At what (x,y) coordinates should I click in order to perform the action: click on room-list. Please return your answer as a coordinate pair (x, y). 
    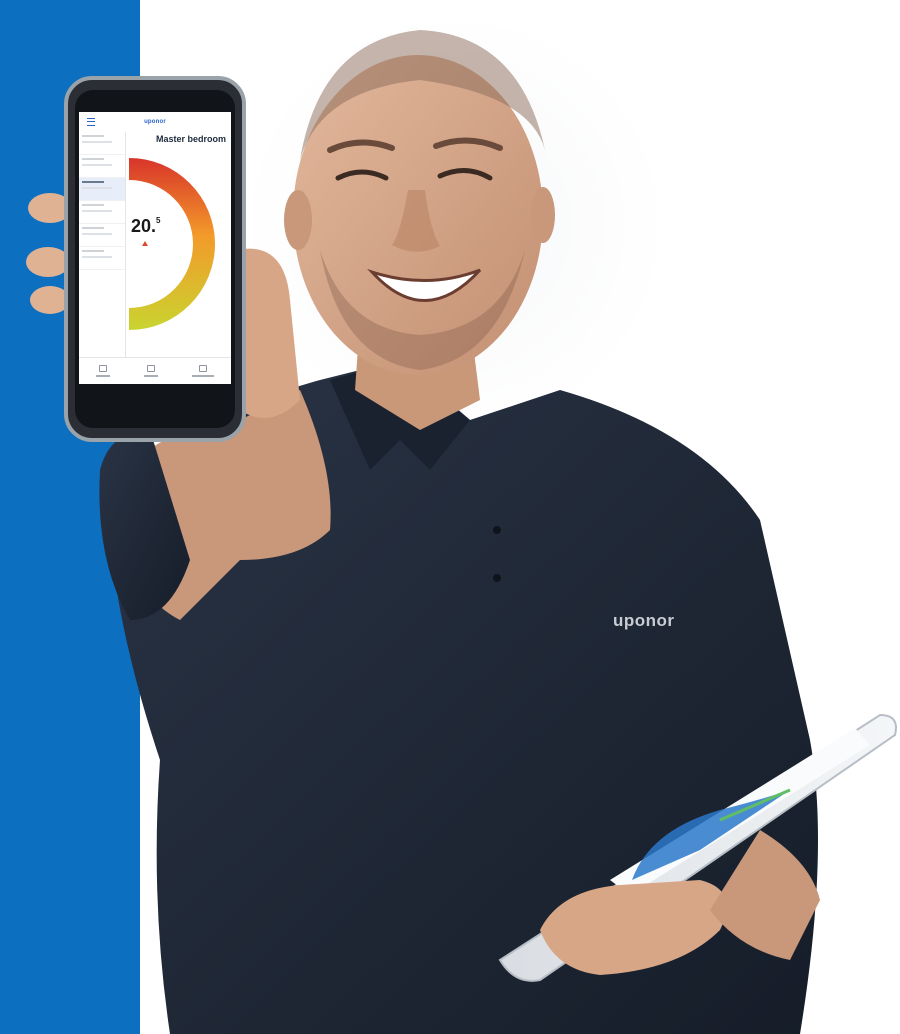
    Looking at the image, I should click on (102, 245).